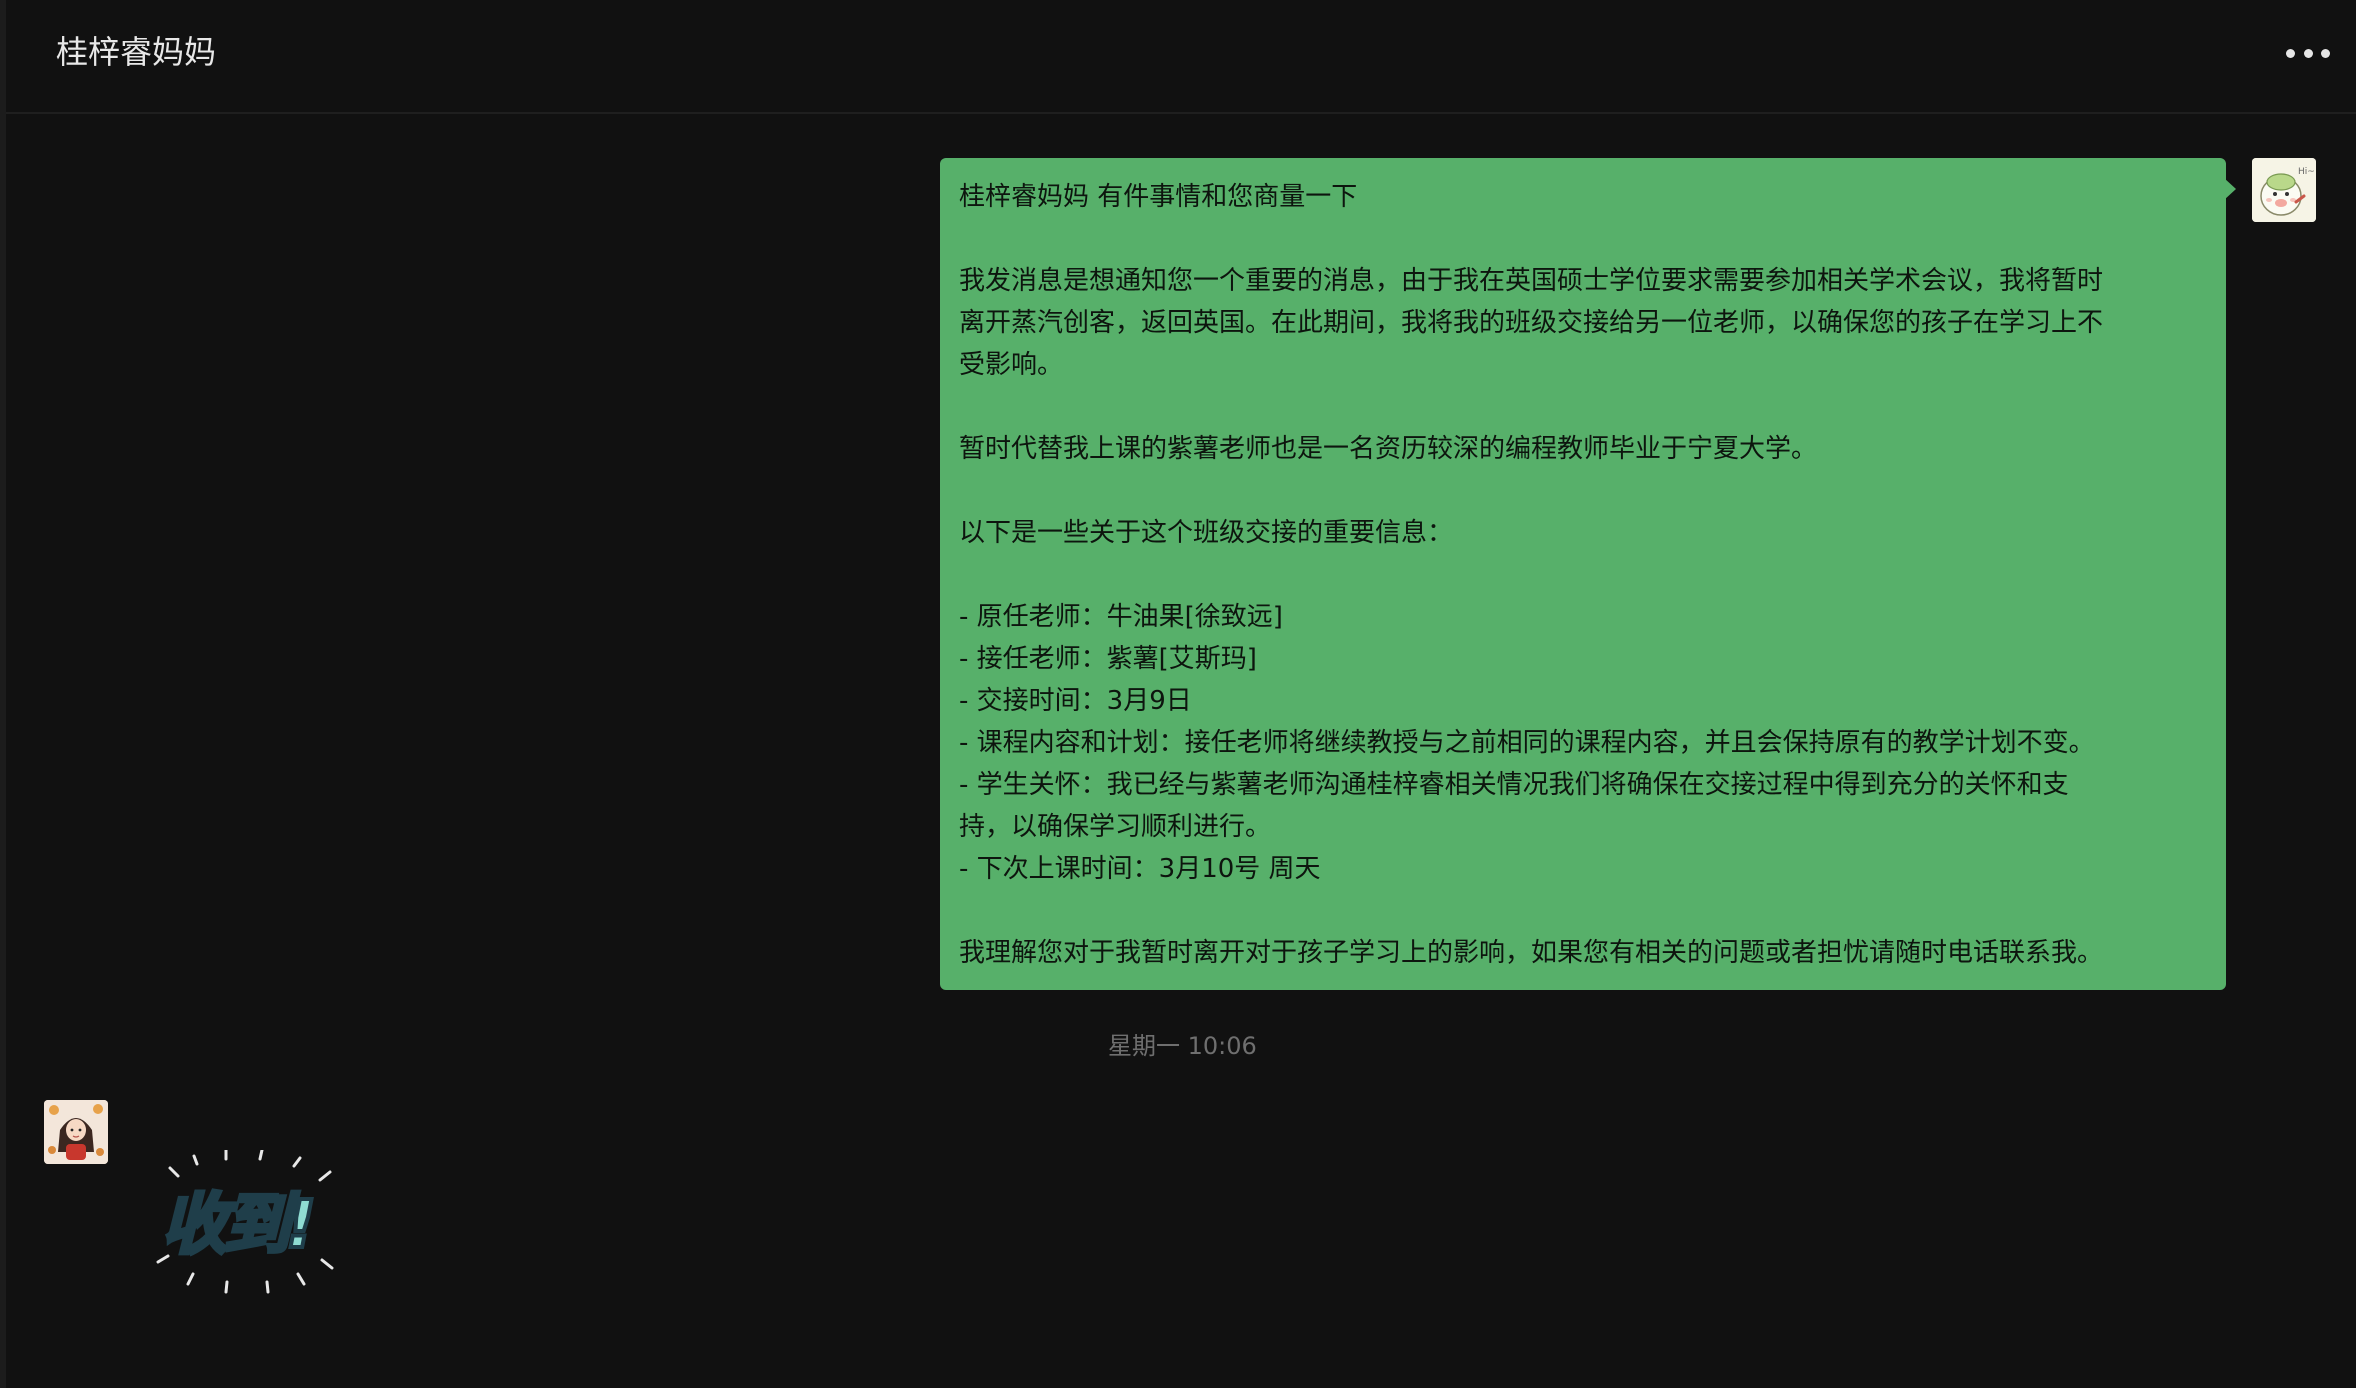 The height and width of the screenshot is (1388, 2356). Describe the element at coordinates (1115, 827) in the screenshot. I see `message-line: 持，以确保学习顺利进行。` at that location.